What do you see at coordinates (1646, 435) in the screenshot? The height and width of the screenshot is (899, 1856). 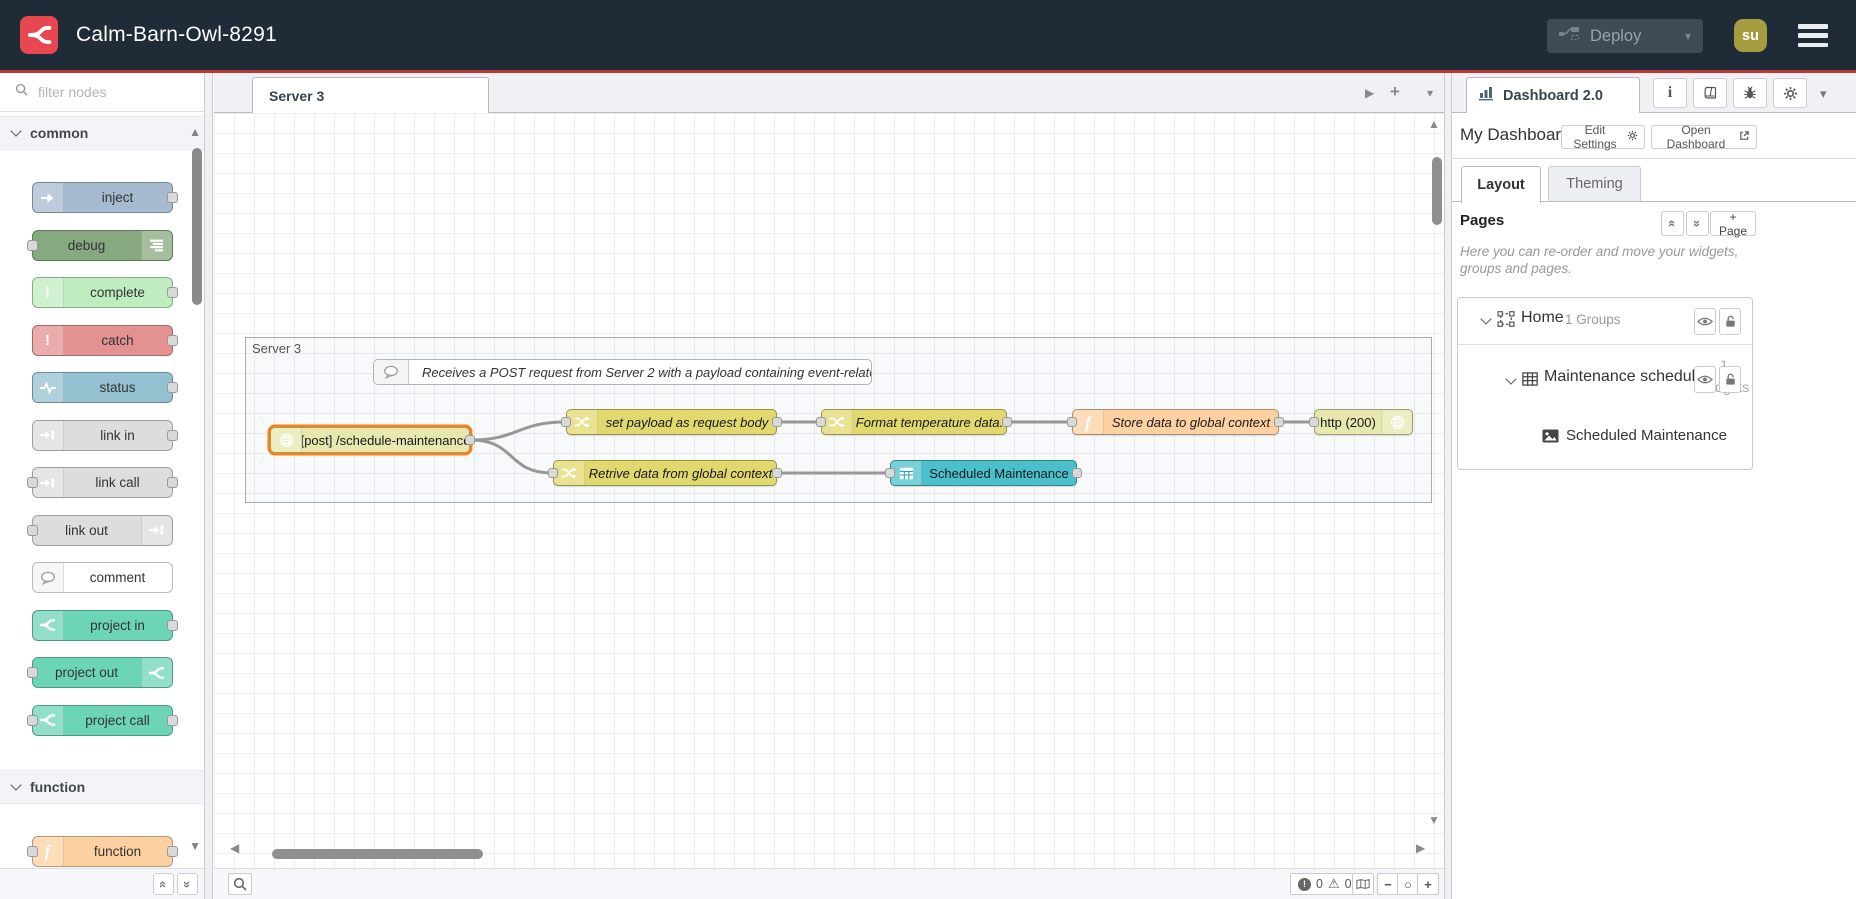 I see `widget-name: Scheduled Maintenance` at bounding box center [1646, 435].